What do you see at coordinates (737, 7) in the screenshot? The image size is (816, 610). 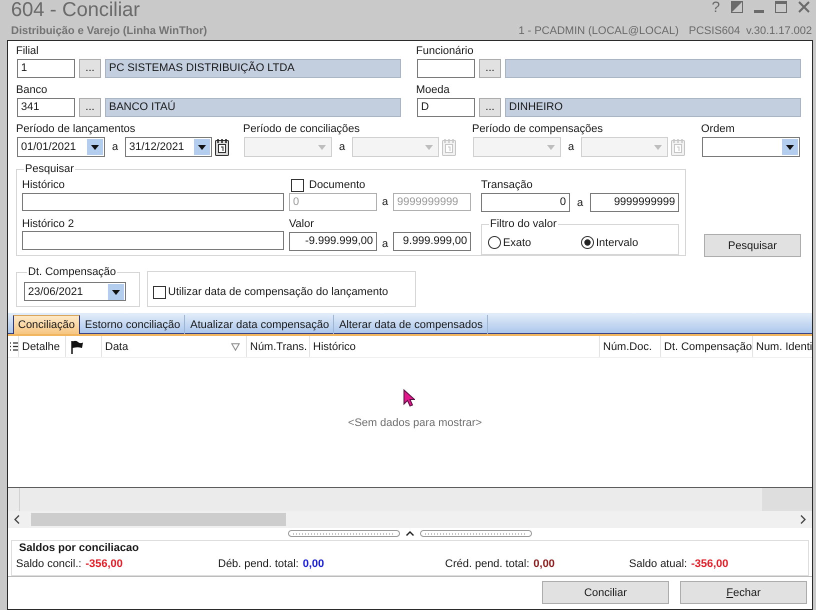 I see `half-filled-square-icon` at bounding box center [737, 7].